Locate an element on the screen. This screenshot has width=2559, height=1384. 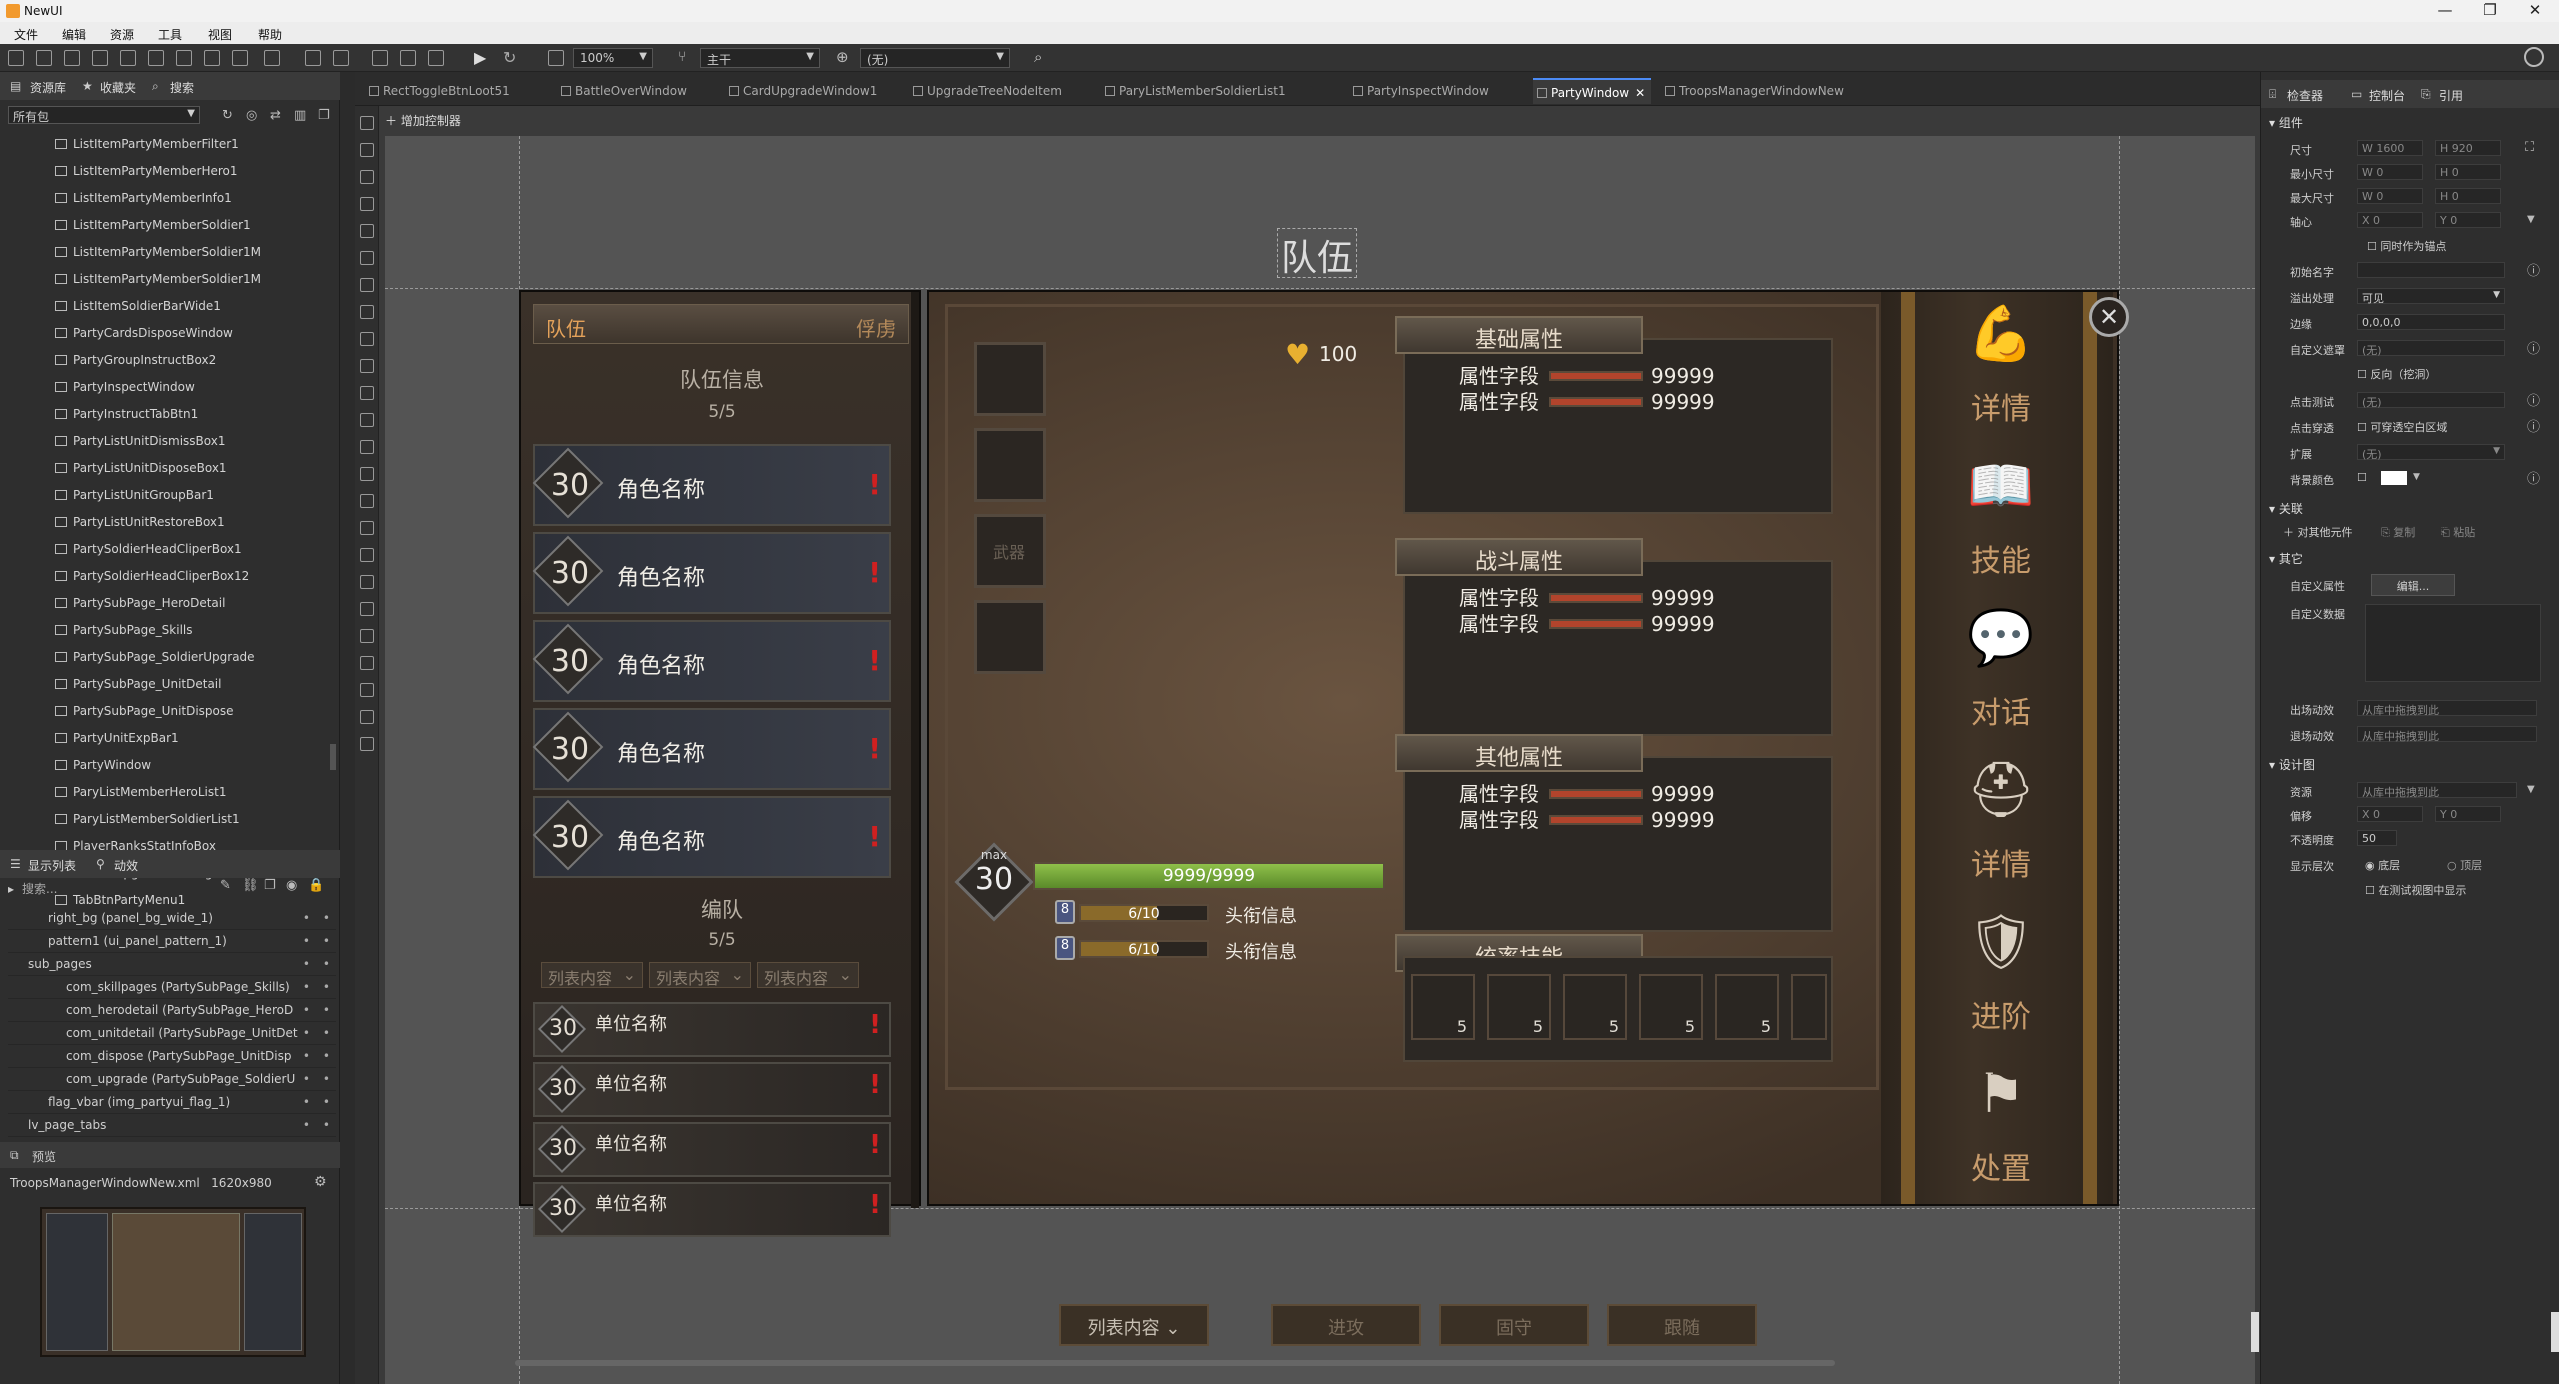
tree-item: PartyListUnitDismissBox1 is located at coordinates (140, 442).